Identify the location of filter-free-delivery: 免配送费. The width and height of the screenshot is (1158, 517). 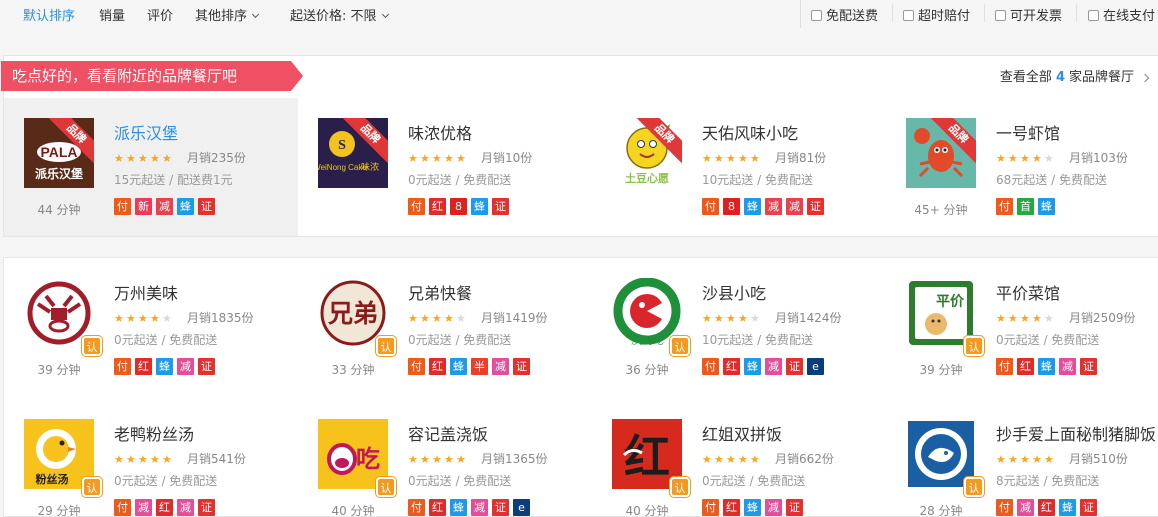
(844, 14).